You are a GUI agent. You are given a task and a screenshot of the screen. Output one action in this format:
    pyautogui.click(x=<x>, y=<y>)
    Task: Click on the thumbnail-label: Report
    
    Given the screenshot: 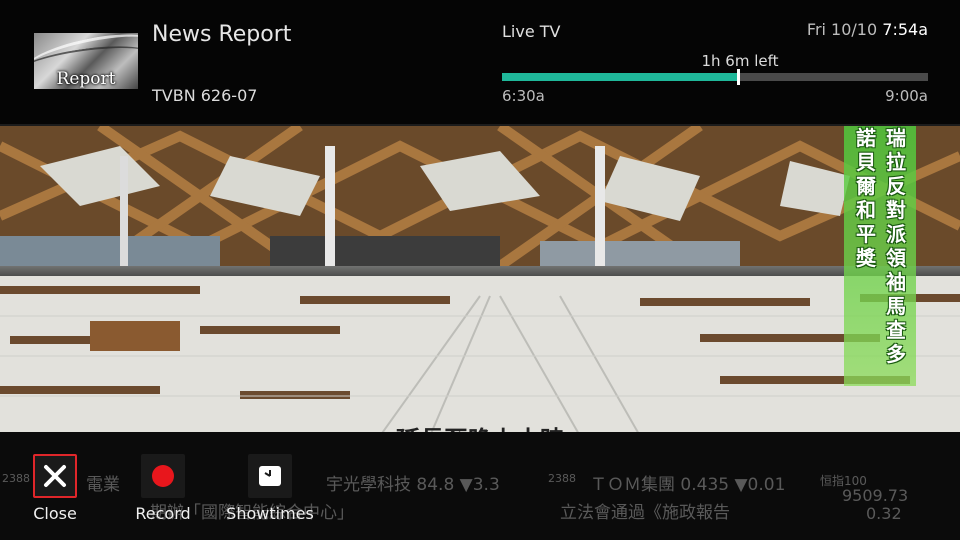 What is the action you would take?
    pyautogui.click(x=86, y=79)
    